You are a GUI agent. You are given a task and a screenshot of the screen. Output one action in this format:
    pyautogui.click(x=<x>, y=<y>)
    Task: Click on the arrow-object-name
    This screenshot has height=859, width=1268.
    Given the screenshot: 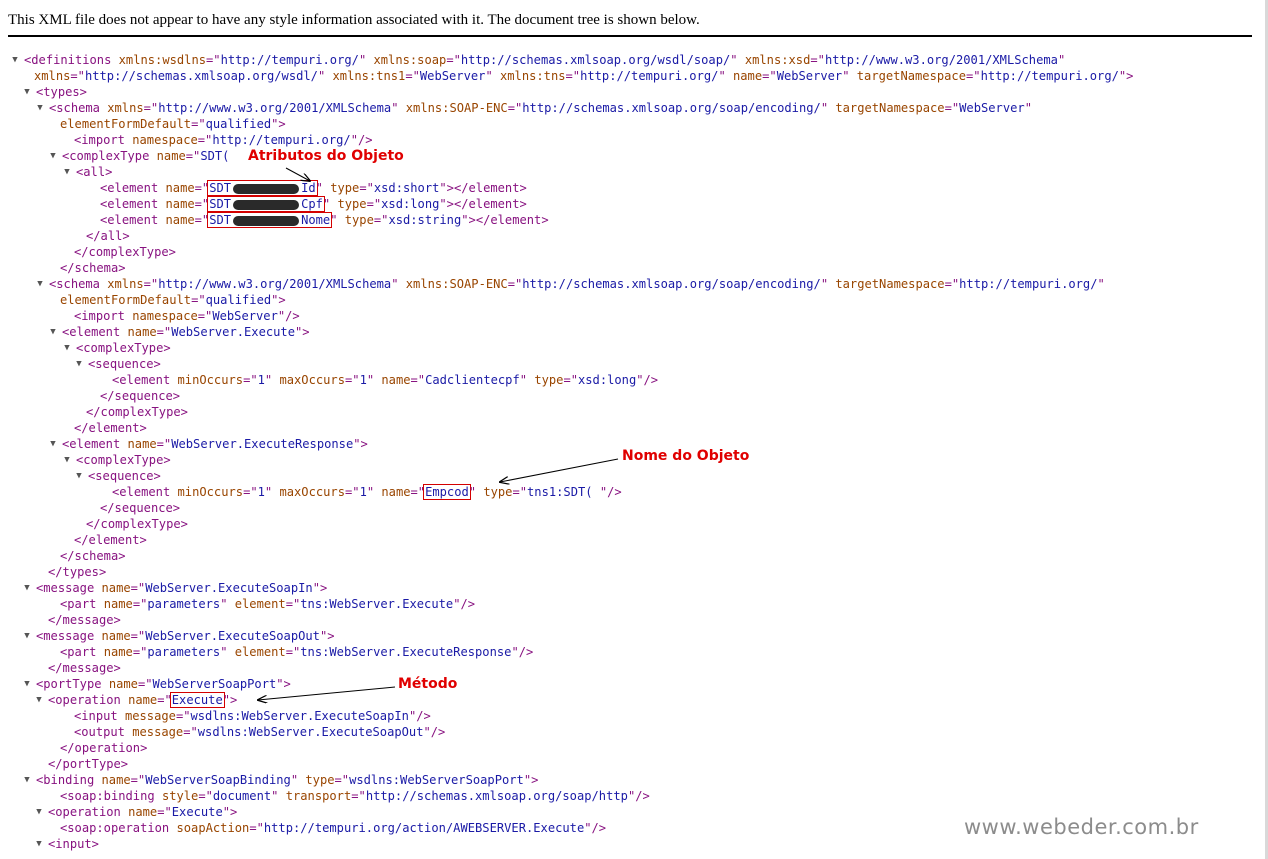 What is the action you would take?
    pyautogui.click(x=559, y=470)
    